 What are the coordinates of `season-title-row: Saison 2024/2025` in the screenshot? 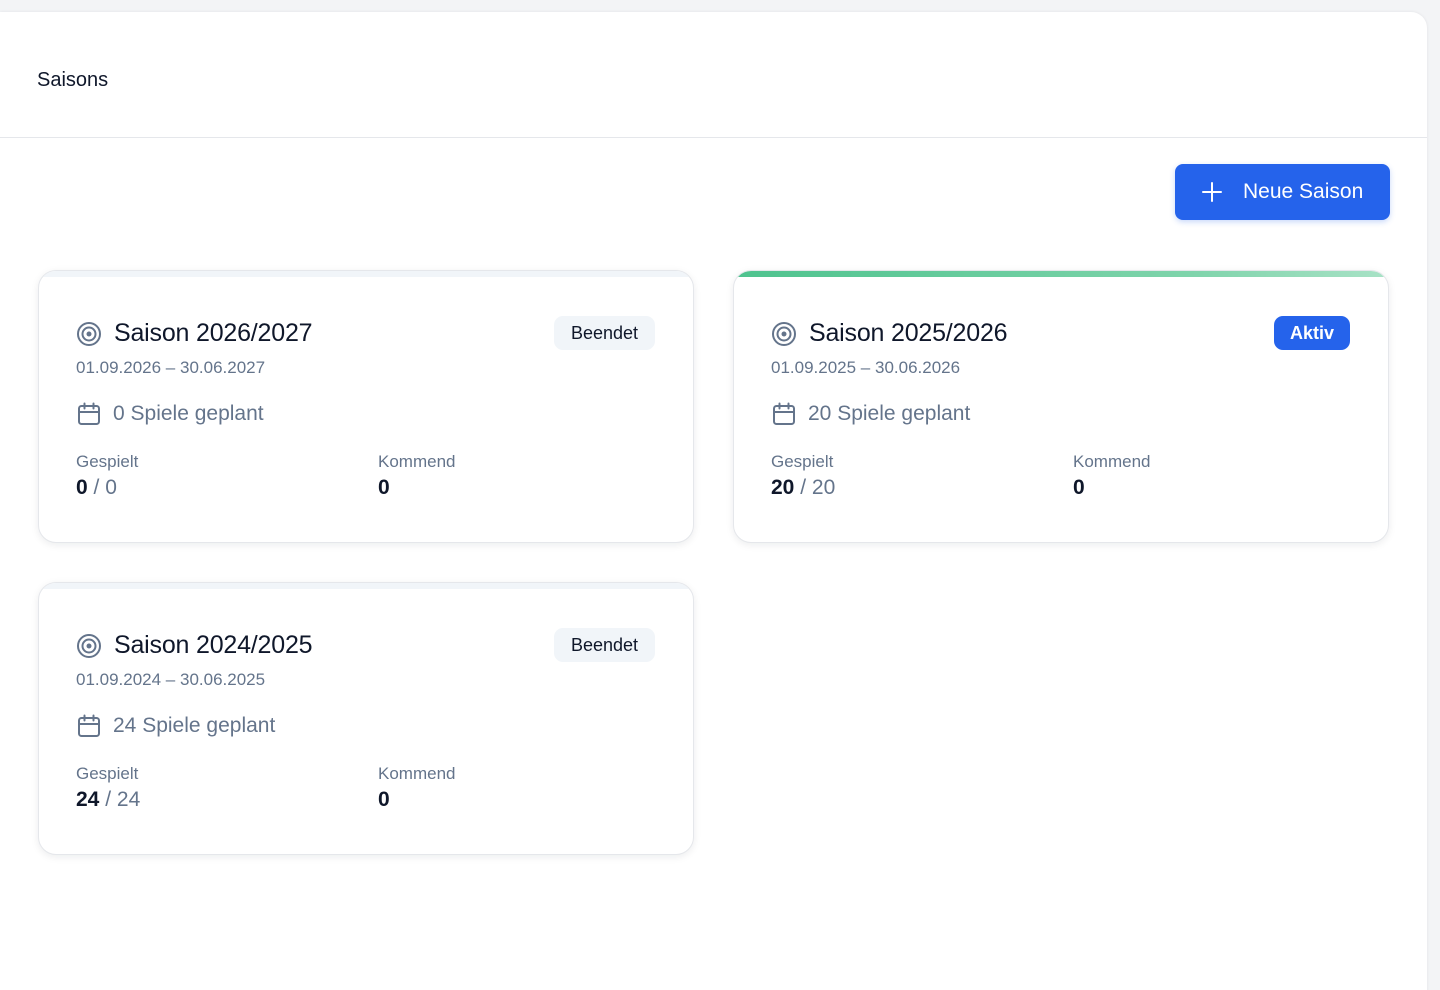 It's located at (194, 645).